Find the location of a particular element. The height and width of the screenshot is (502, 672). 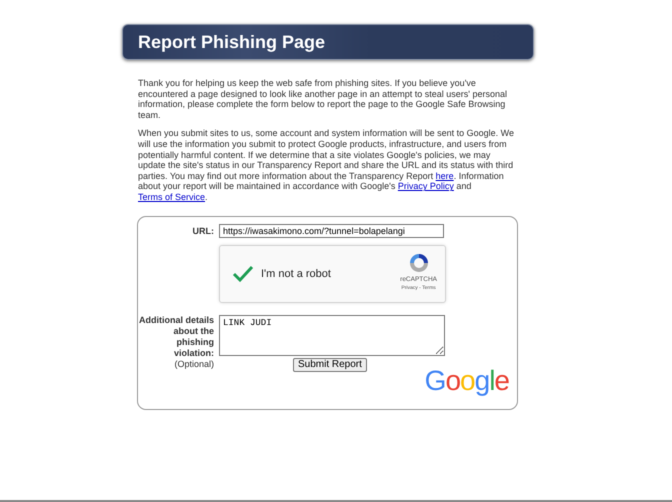

intro-paragraph: Thank you for helping us keep the web safe from phishing sites. If you believe you've encountered a page designed to look like another page in an attempt to steal users' personal information, please complete the form below to report the page to the Google Safe Browsing team. is located at coordinates (323, 99).